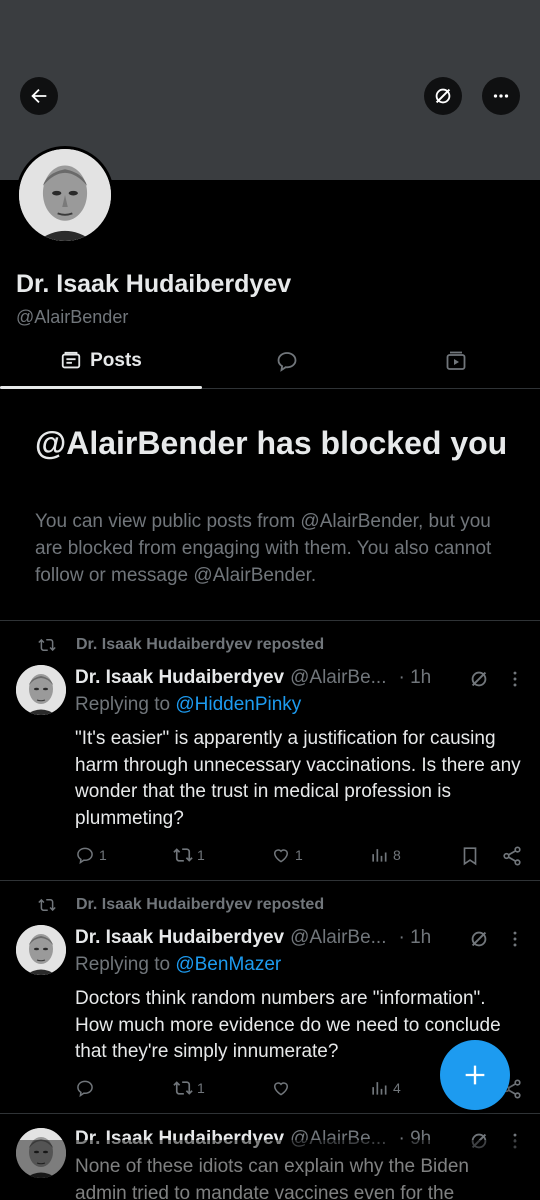  I want to click on like-count: 1, so click(299, 855).